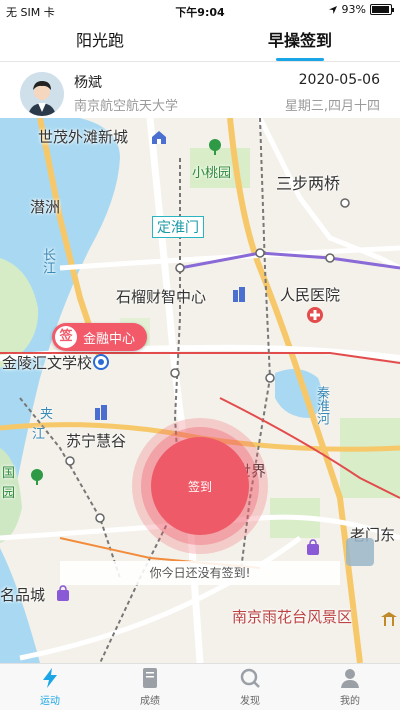 The height and width of the screenshot is (710, 400). Describe the element at coordinates (50, 701) in the screenshot. I see `nav-label: 运动` at that location.